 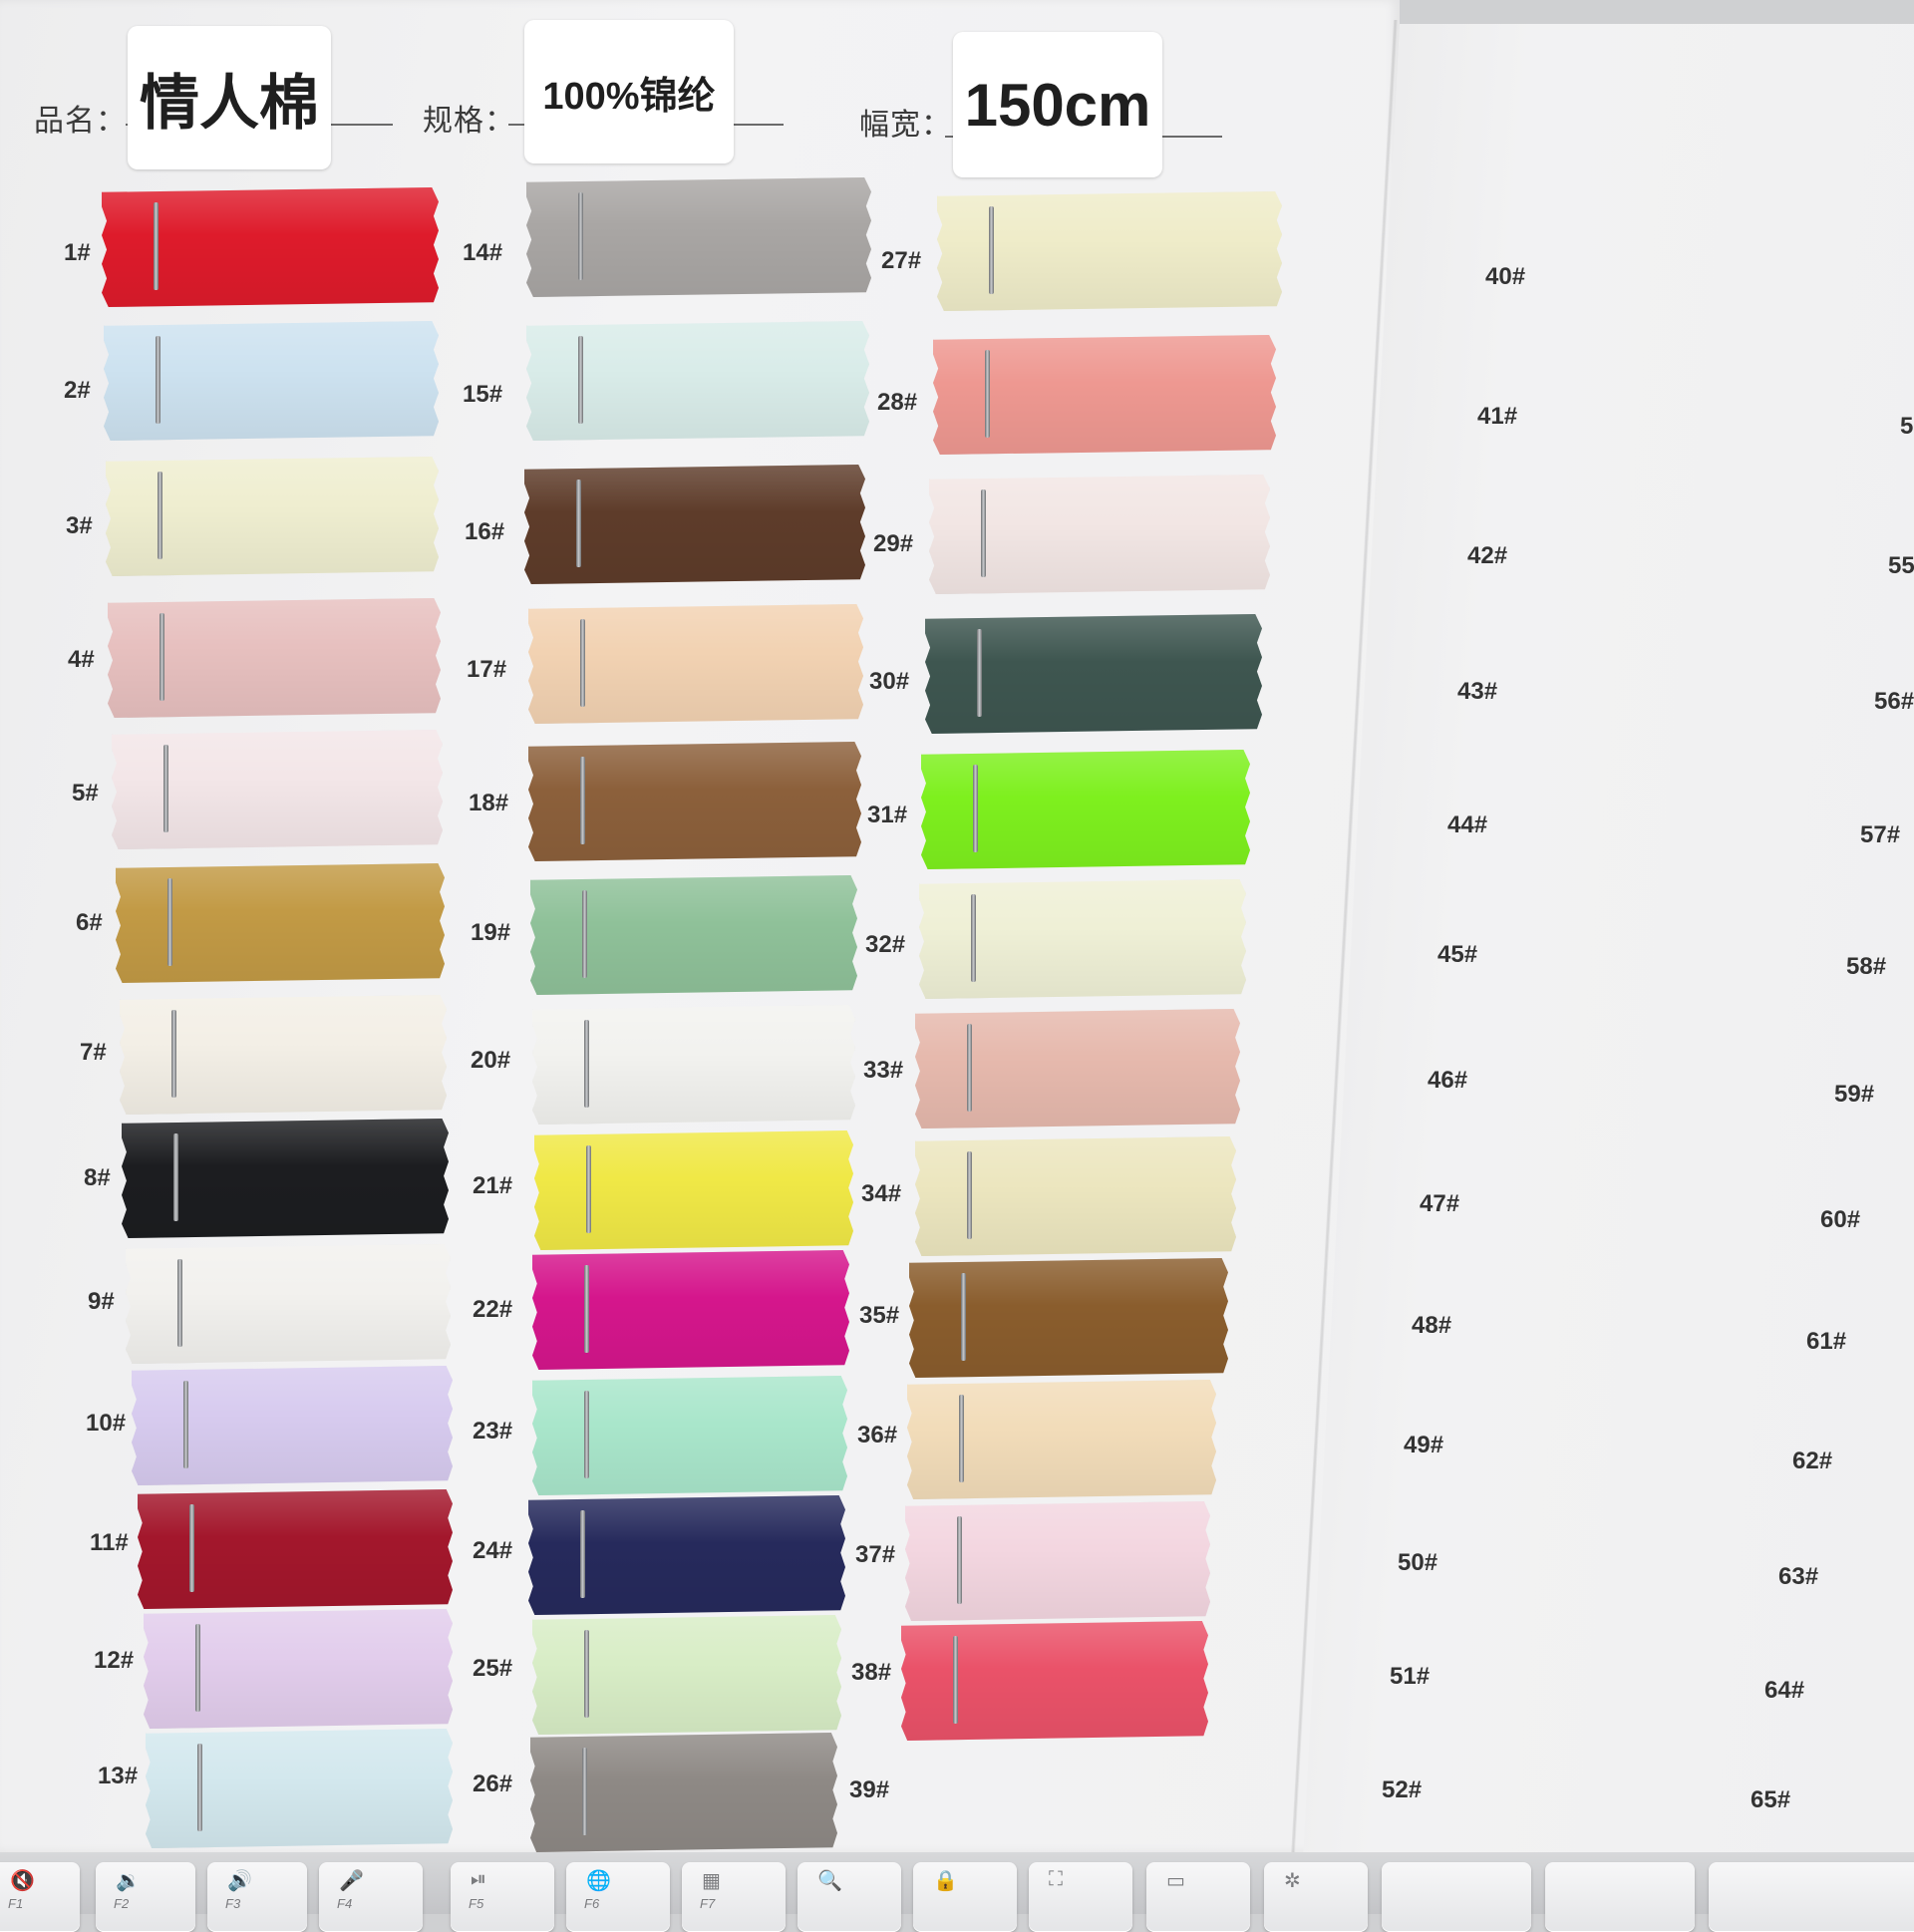 What do you see at coordinates (885, 944) in the screenshot?
I see `swatch-label: 32#` at bounding box center [885, 944].